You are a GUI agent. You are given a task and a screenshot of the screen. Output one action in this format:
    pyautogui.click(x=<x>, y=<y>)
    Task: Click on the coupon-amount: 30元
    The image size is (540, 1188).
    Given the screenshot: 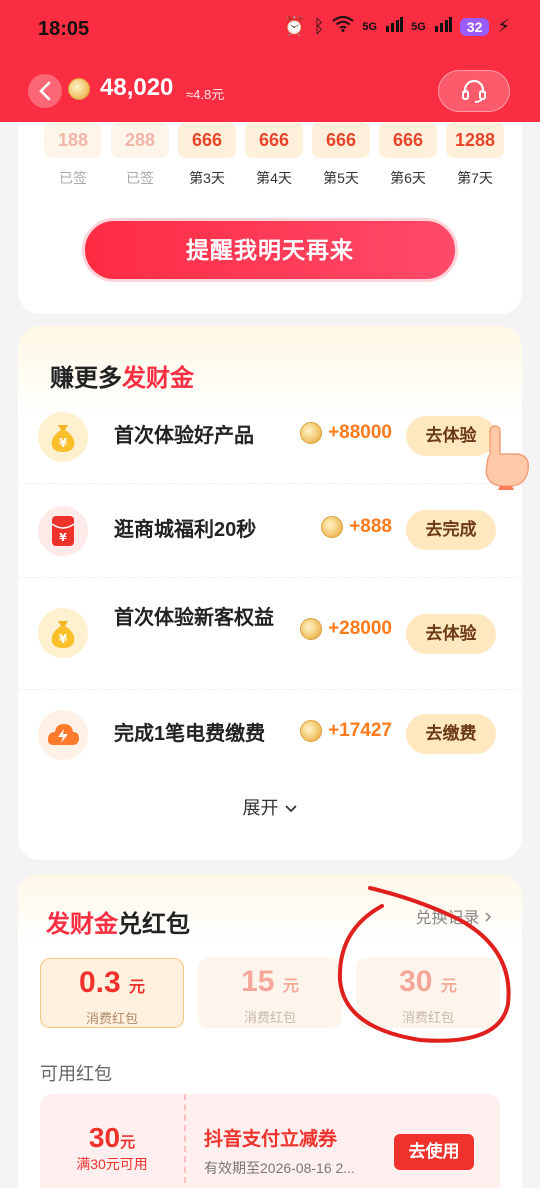 What is the action you would take?
    pyautogui.click(x=112, y=1138)
    